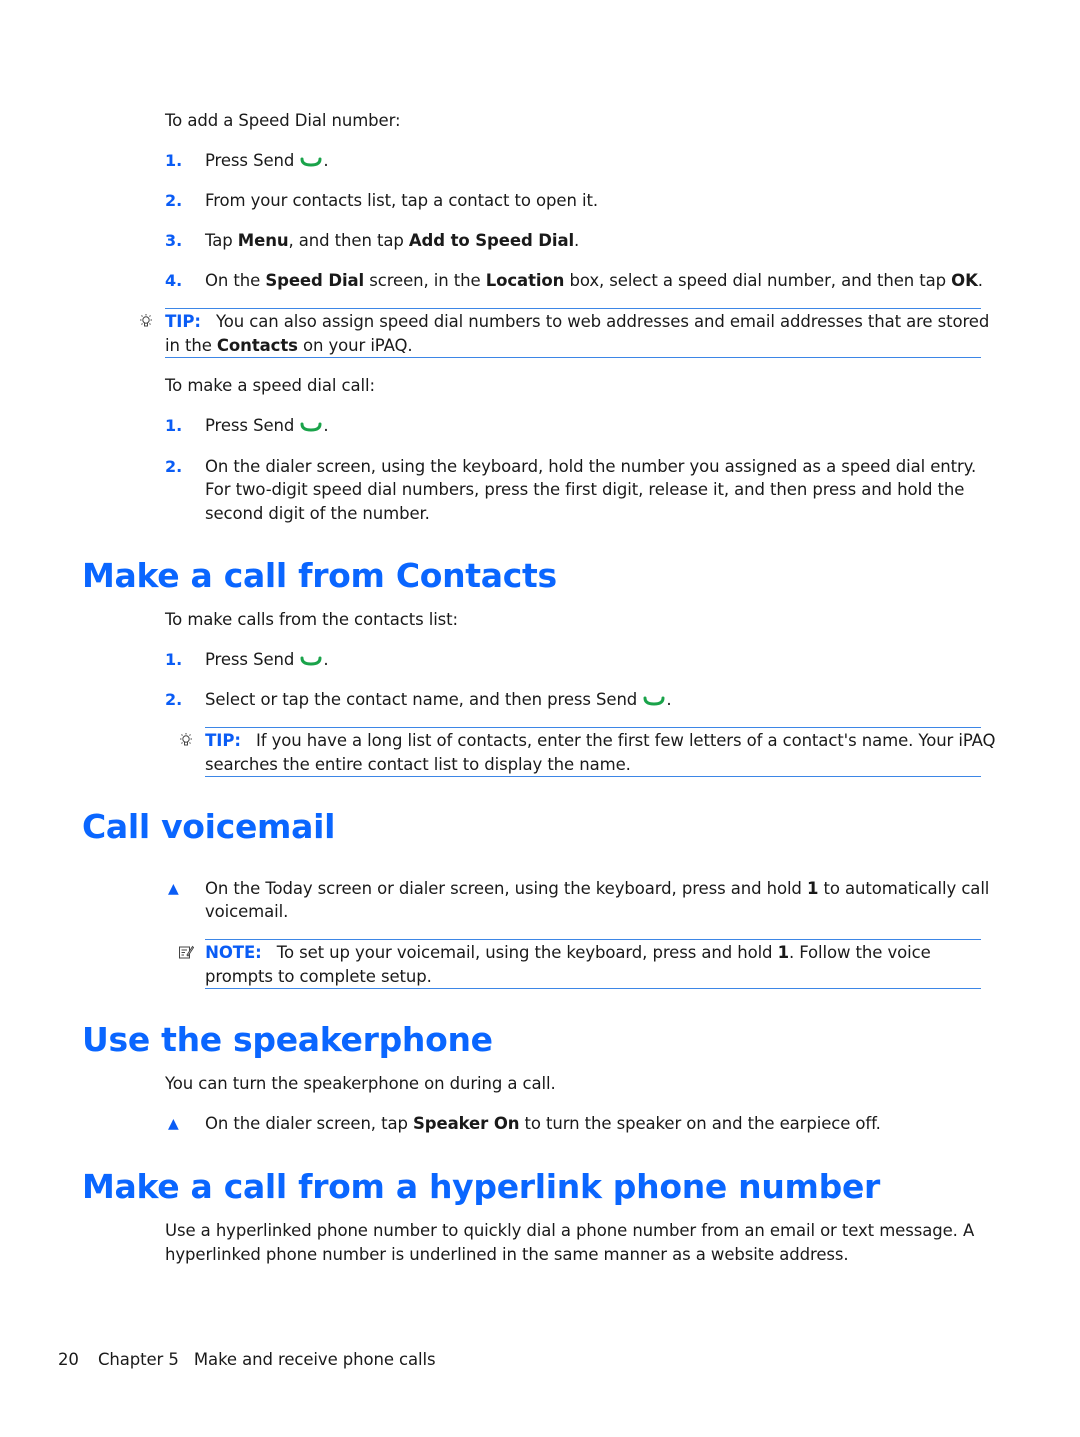 The image size is (1080, 1437). Describe the element at coordinates (247, 911) in the screenshot. I see `bullet-text-line2: voicemail.` at that location.